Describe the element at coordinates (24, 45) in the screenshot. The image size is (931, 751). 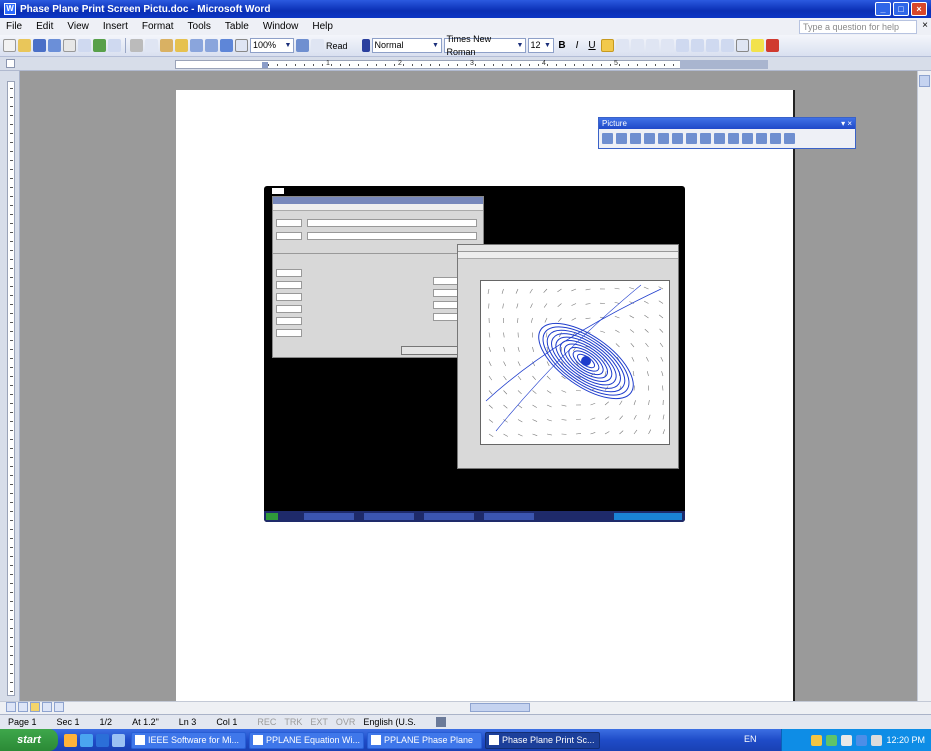
I see `open-folder-icon` at that location.